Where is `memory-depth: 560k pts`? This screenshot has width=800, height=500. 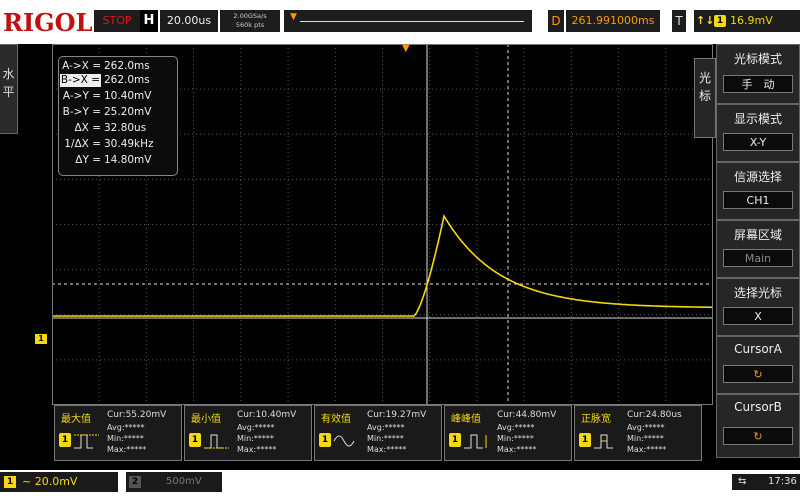
memory-depth: 560k pts is located at coordinates (250, 25).